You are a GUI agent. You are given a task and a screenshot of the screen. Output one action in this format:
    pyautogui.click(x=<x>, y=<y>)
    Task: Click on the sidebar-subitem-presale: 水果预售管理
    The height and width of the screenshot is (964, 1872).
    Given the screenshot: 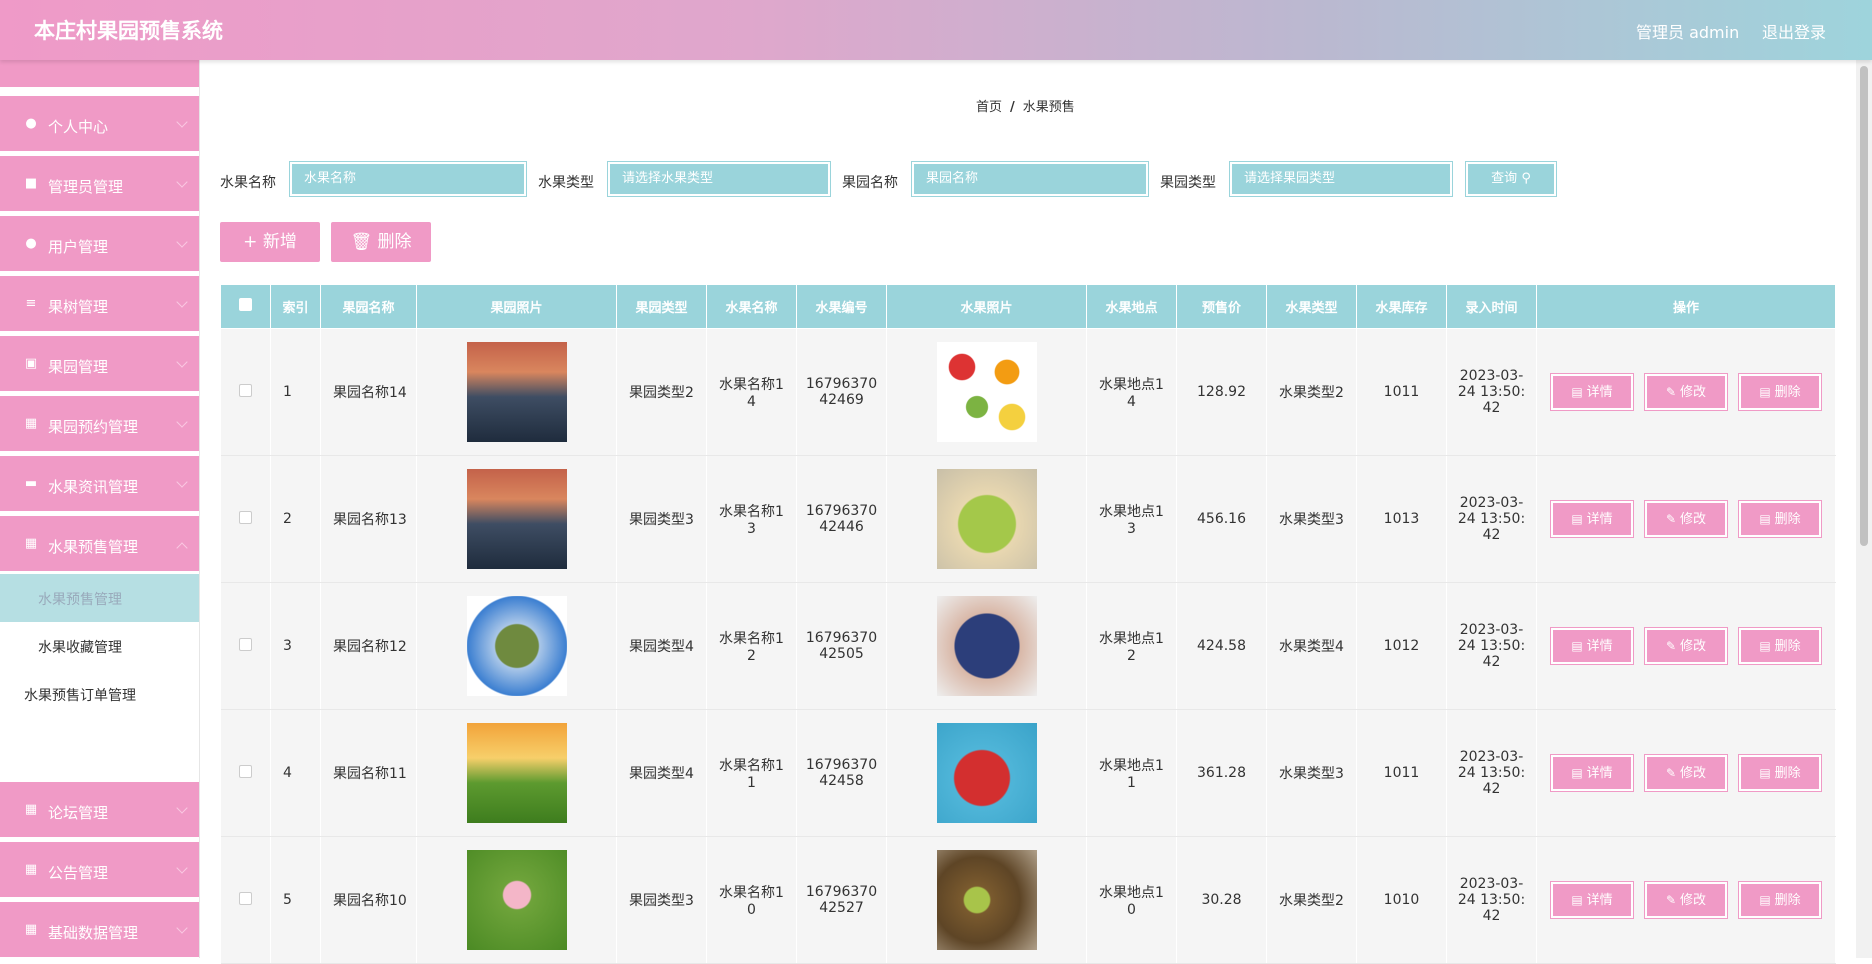 What is the action you would take?
    pyautogui.click(x=99, y=598)
    